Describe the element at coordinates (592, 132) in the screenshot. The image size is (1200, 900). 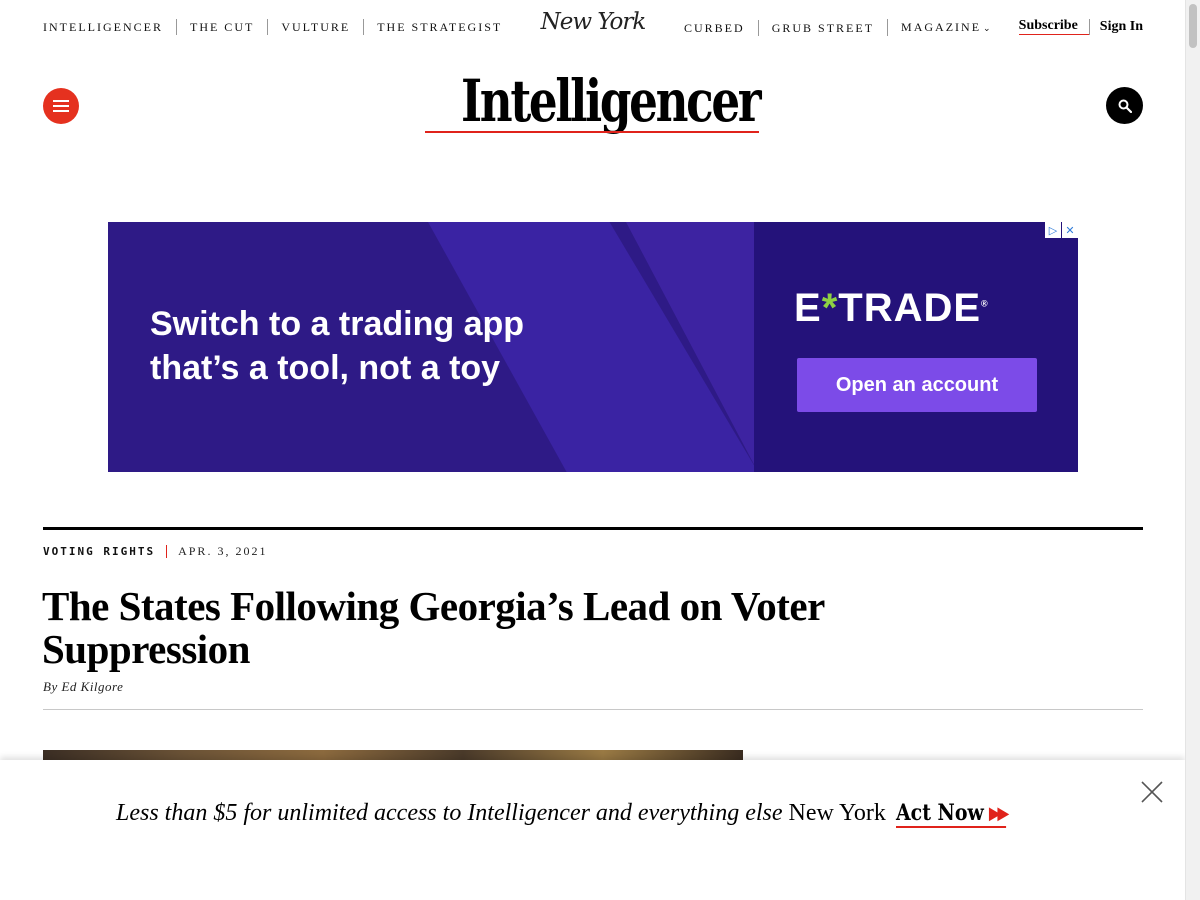
I see `masthead-underline` at that location.